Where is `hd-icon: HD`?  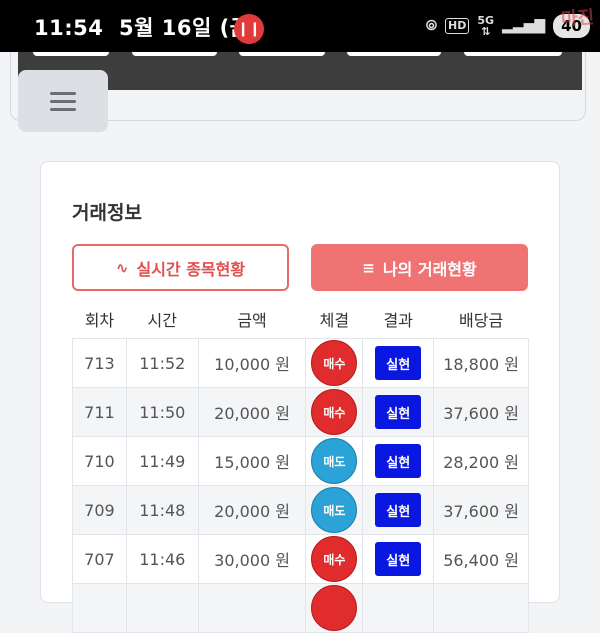 hd-icon: HD is located at coordinates (457, 26).